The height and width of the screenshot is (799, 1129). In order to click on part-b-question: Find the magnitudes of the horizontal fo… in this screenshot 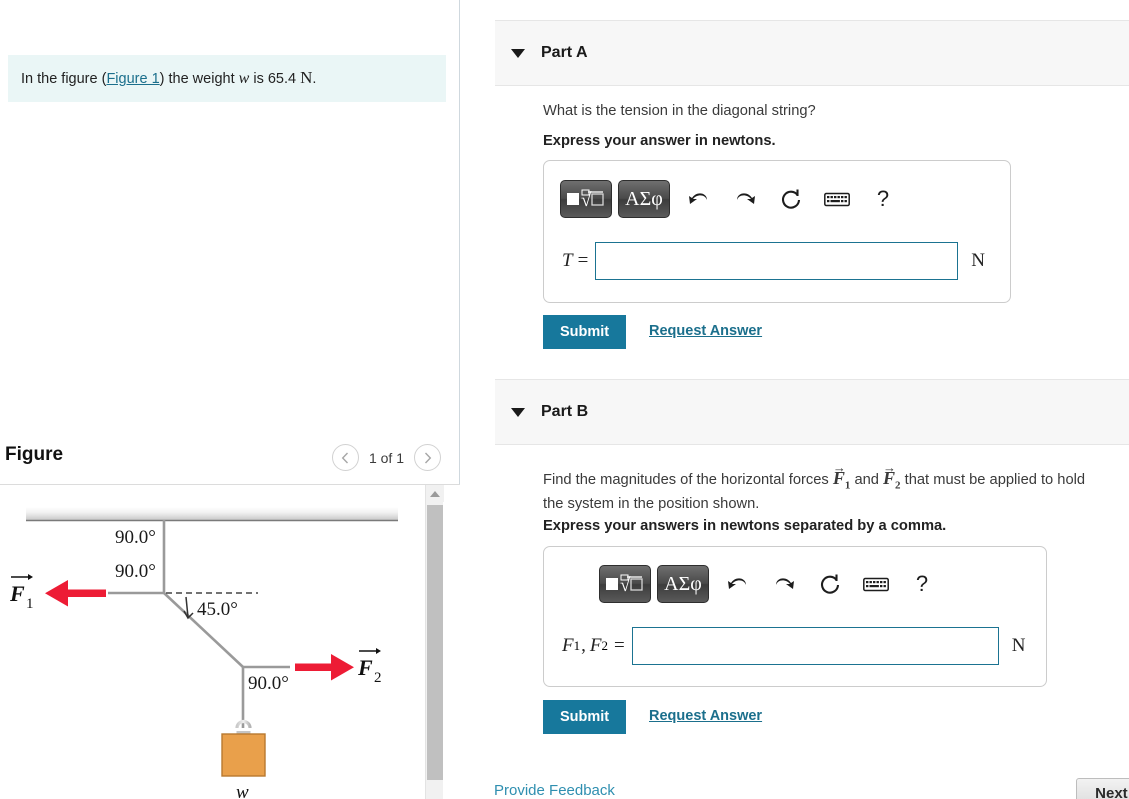, I will do `click(836, 487)`.